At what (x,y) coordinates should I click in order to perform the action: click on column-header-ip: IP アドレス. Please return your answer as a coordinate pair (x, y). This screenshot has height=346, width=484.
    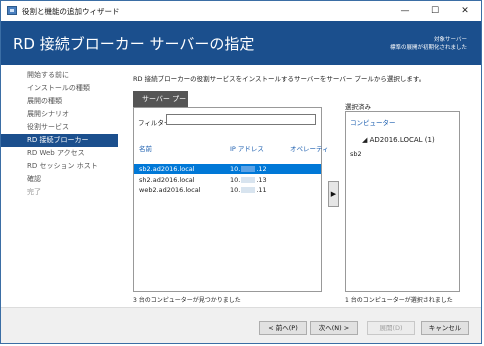
    Looking at the image, I should click on (247, 148).